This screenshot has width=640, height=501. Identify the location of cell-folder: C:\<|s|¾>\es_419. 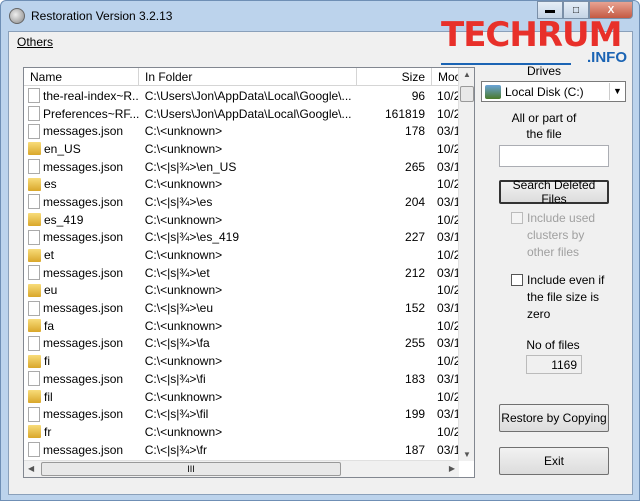
(192, 237).